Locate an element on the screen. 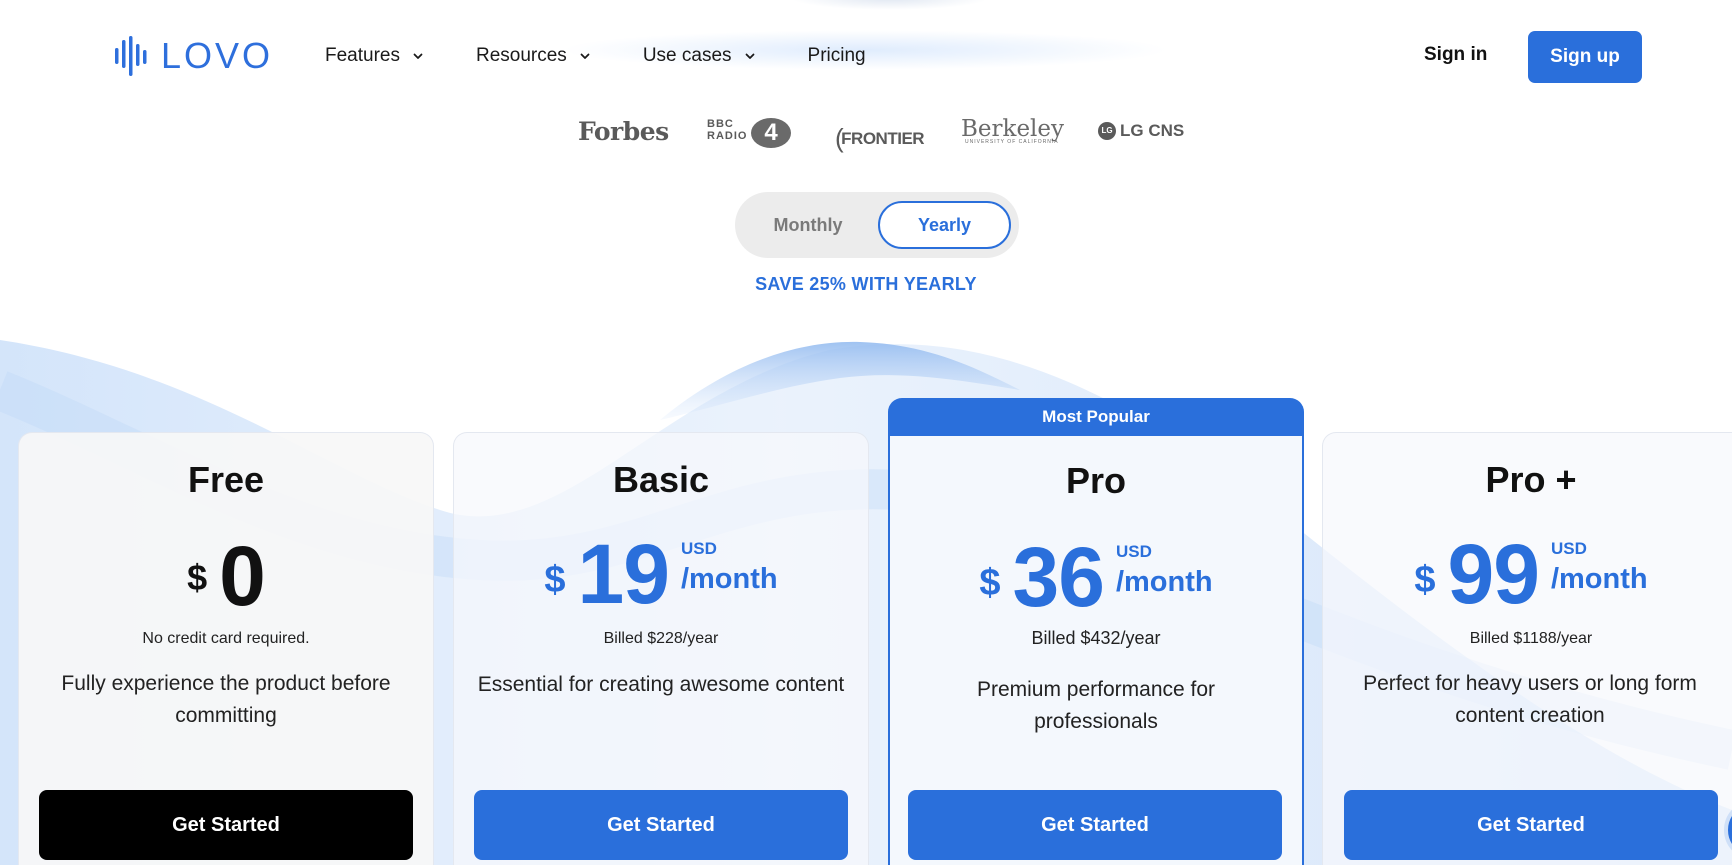  plan-price: $ 19 USD /month is located at coordinates (661, 574).